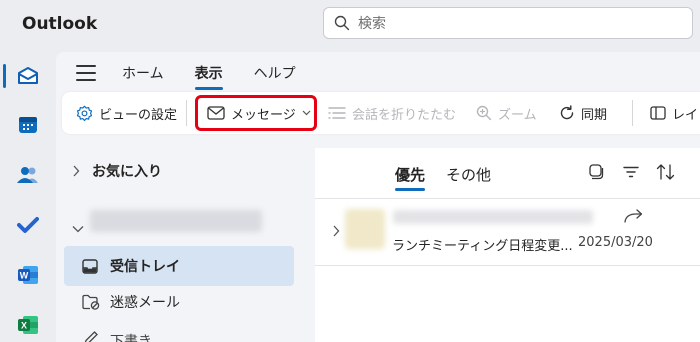 The image size is (700, 342). What do you see at coordinates (342, 23) in the screenshot?
I see `search-icon` at bounding box center [342, 23].